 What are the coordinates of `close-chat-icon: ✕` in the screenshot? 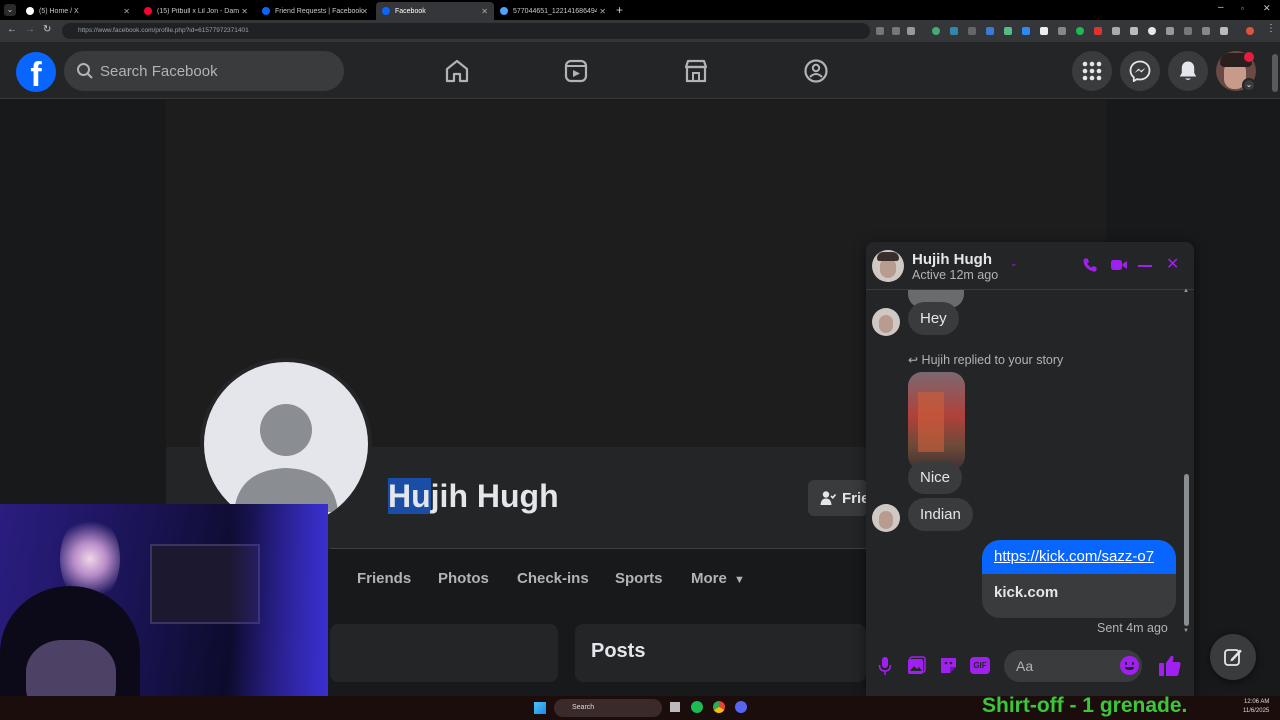 It's located at (1172, 264).